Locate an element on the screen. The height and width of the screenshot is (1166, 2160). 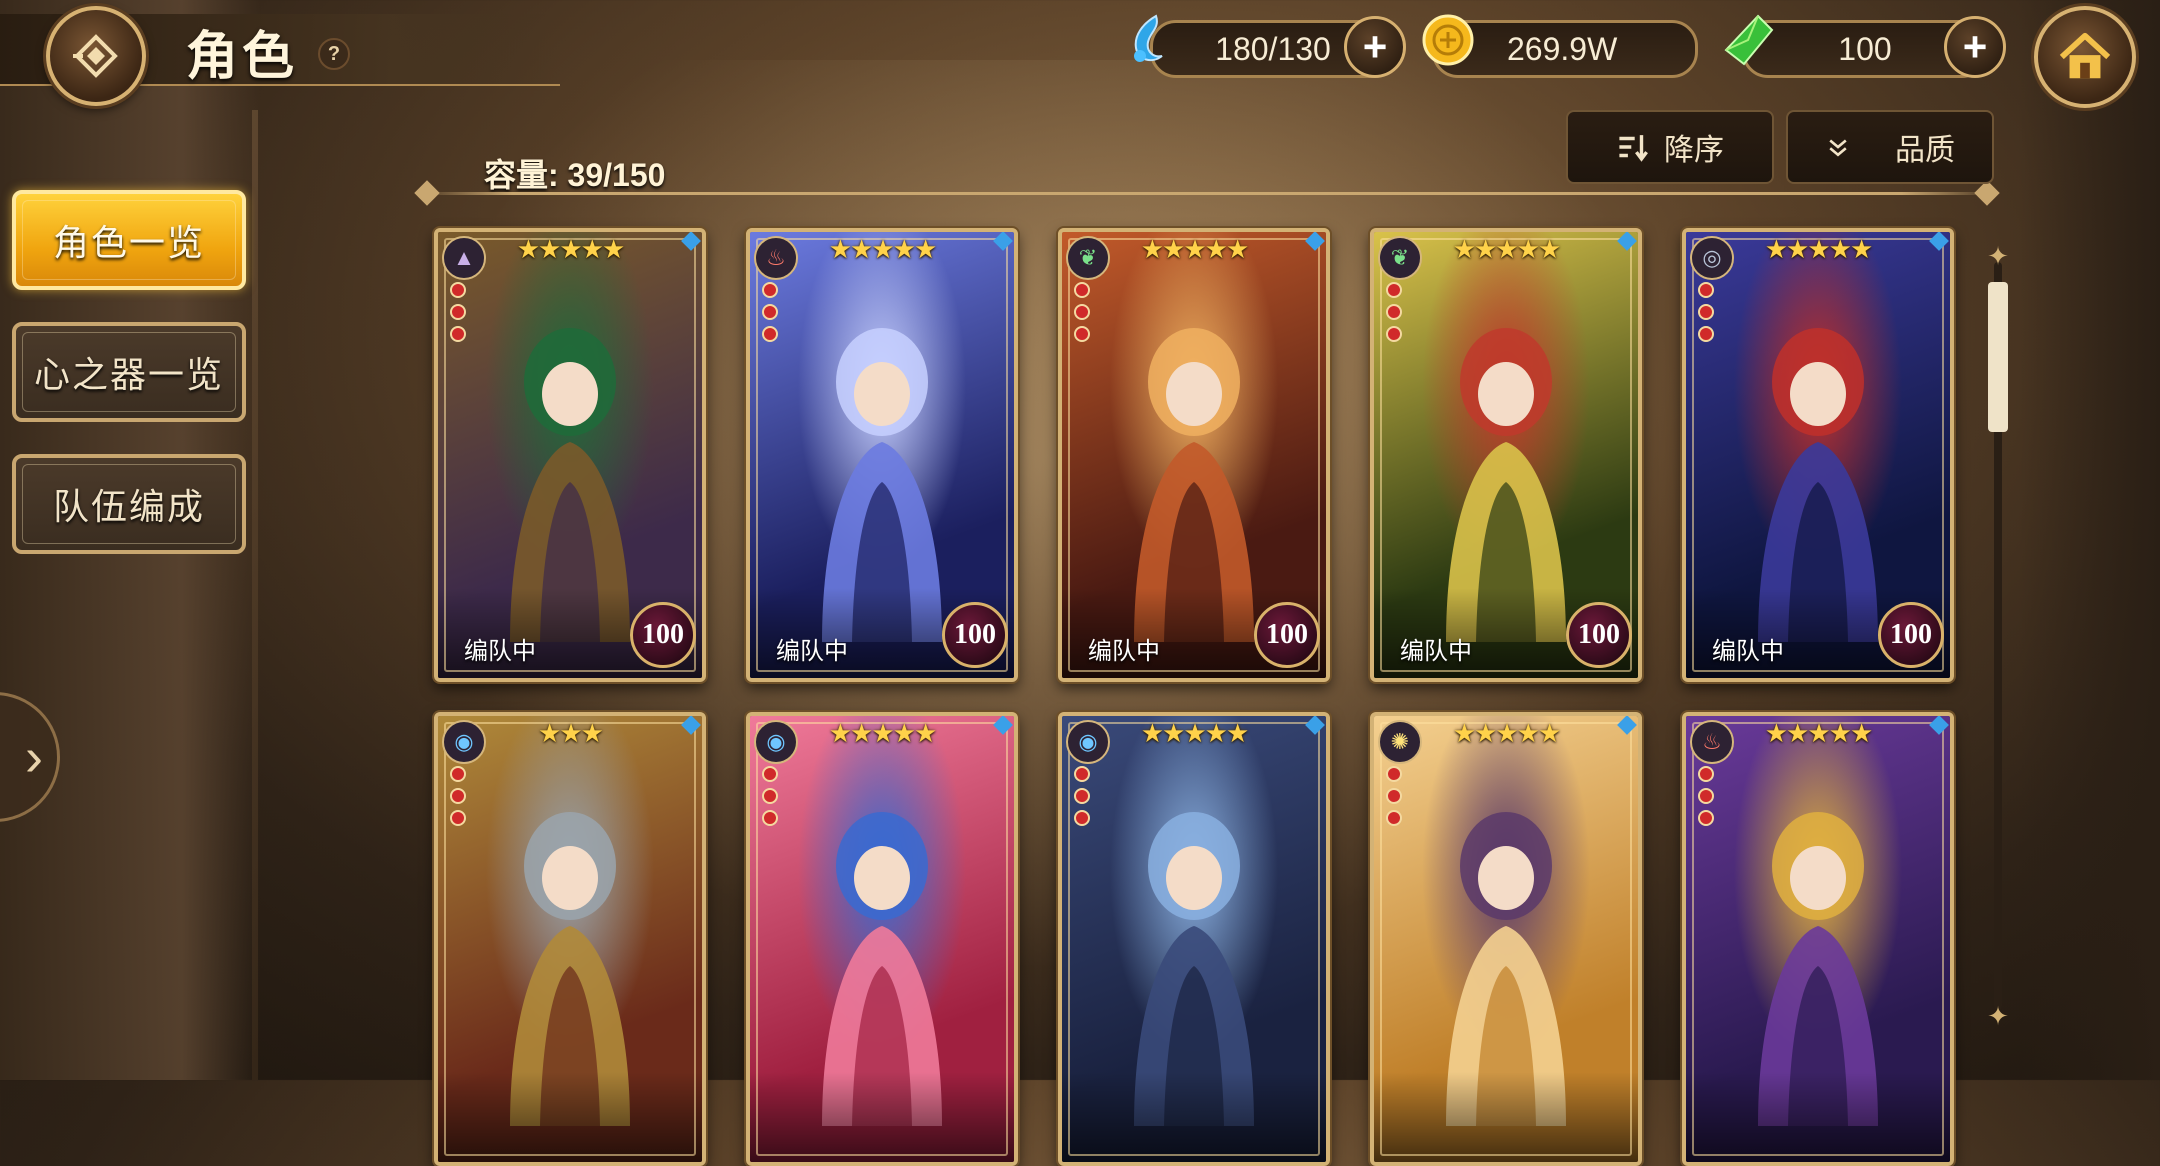
character-card: ◎ ★★★★★ 编队中 100 is located at coordinates (1818, 455).